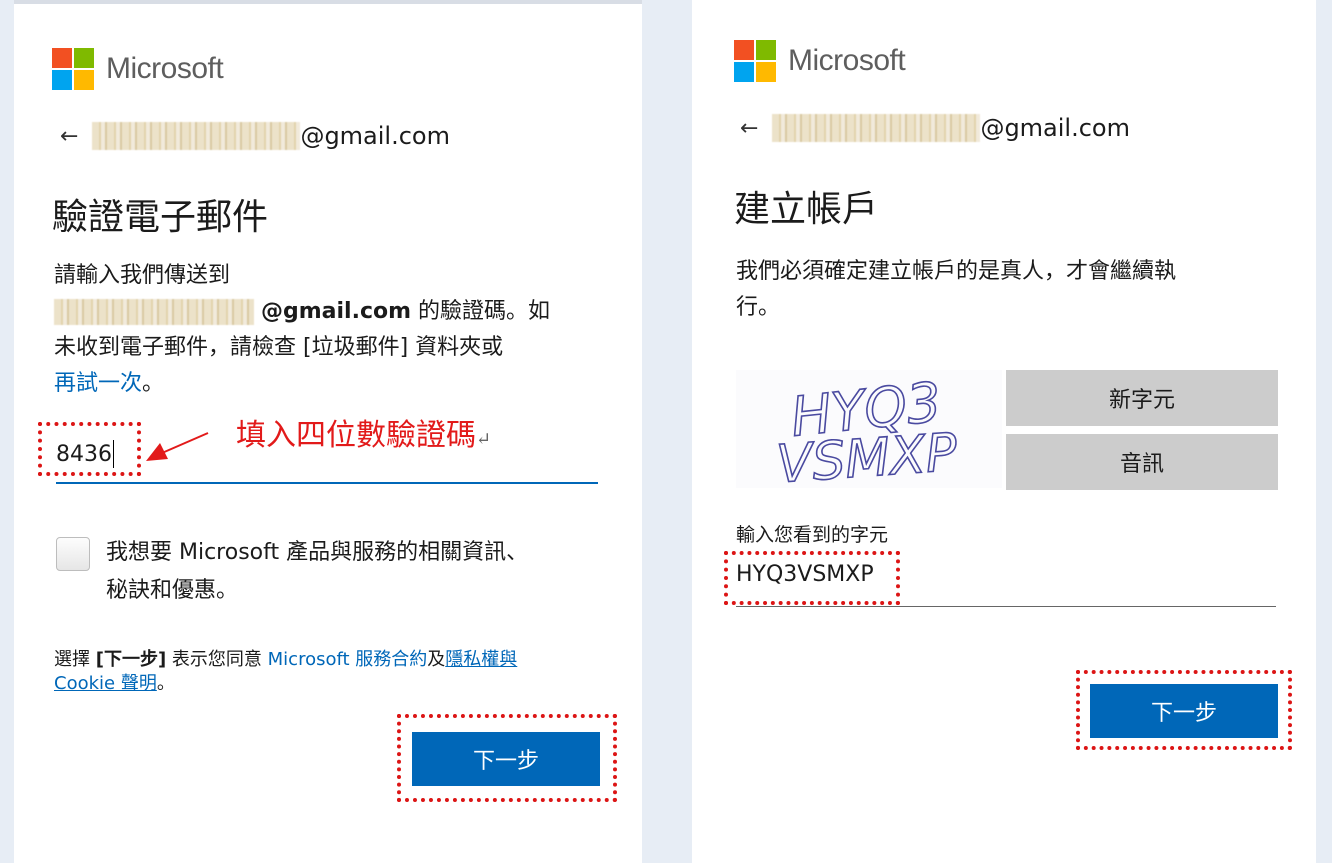  Describe the element at coordinates (73, 554) in the screenshot. I see `marketing-opt-in-checkbox` at that location.